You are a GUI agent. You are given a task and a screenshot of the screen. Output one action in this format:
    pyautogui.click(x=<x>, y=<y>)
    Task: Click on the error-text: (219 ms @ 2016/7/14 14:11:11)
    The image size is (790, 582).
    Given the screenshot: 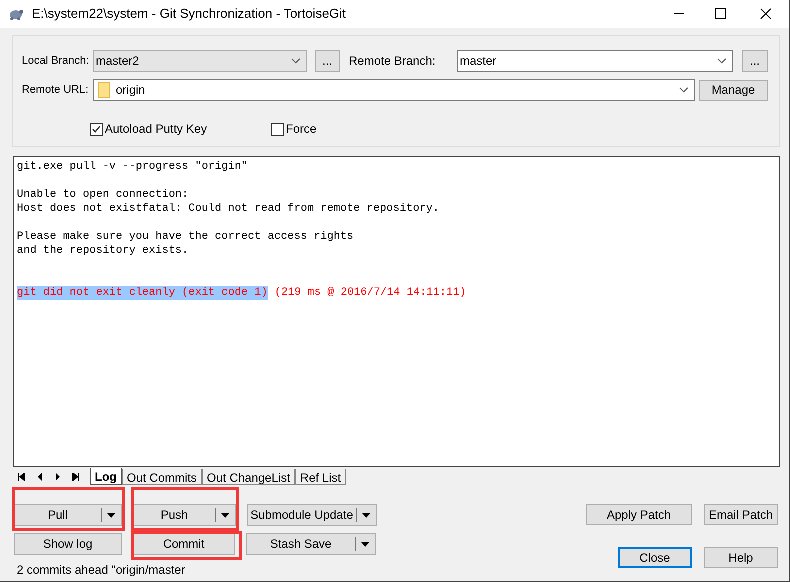 What is the action you would take?
    pyautogui.click(x=370, y=293)
    